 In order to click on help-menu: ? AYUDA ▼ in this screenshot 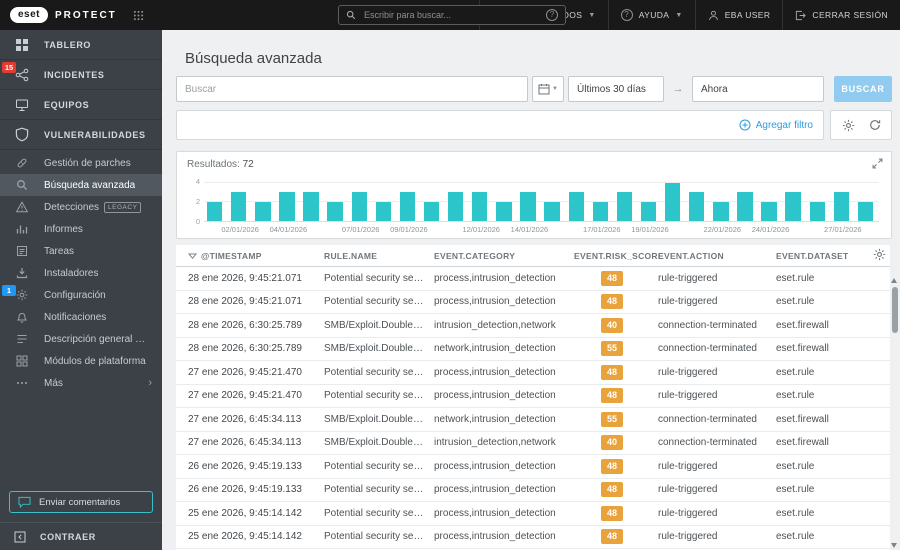, I will do `click(651, 15)`.